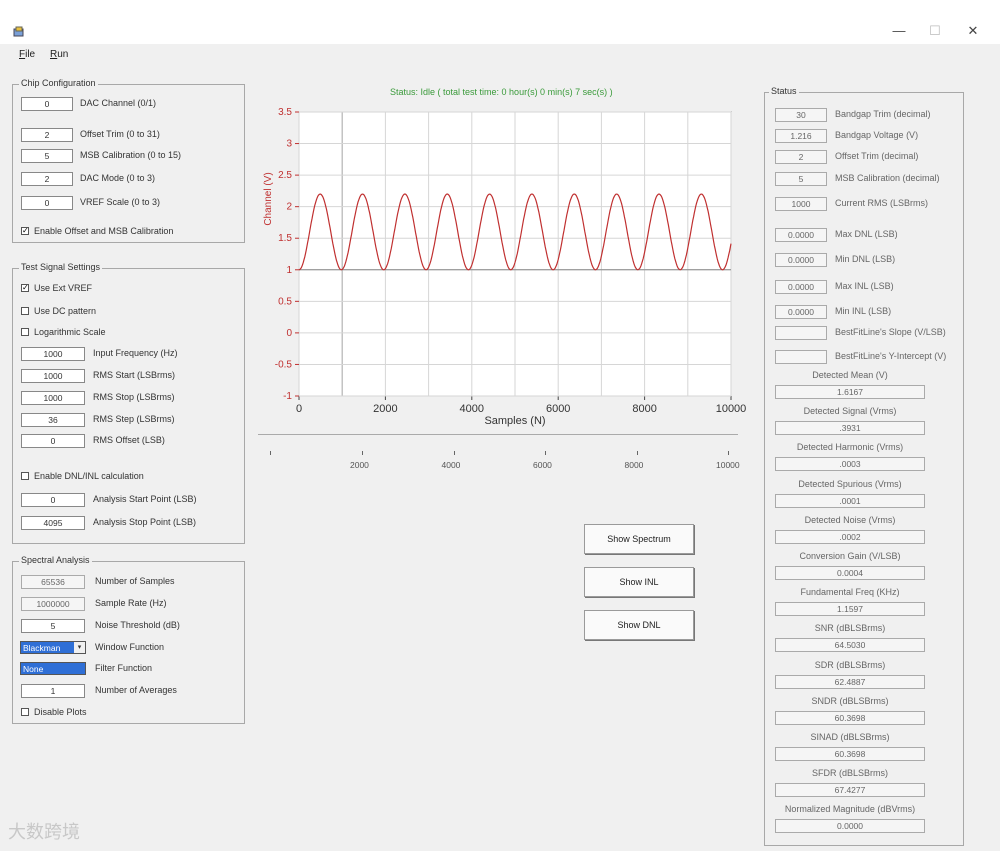 Image resolution: width=1000 pixels, height=851 pixels. Describe the element at coordinates (25, 476) in the screenshot. I see `enable-dnl-checkbox` at that location.